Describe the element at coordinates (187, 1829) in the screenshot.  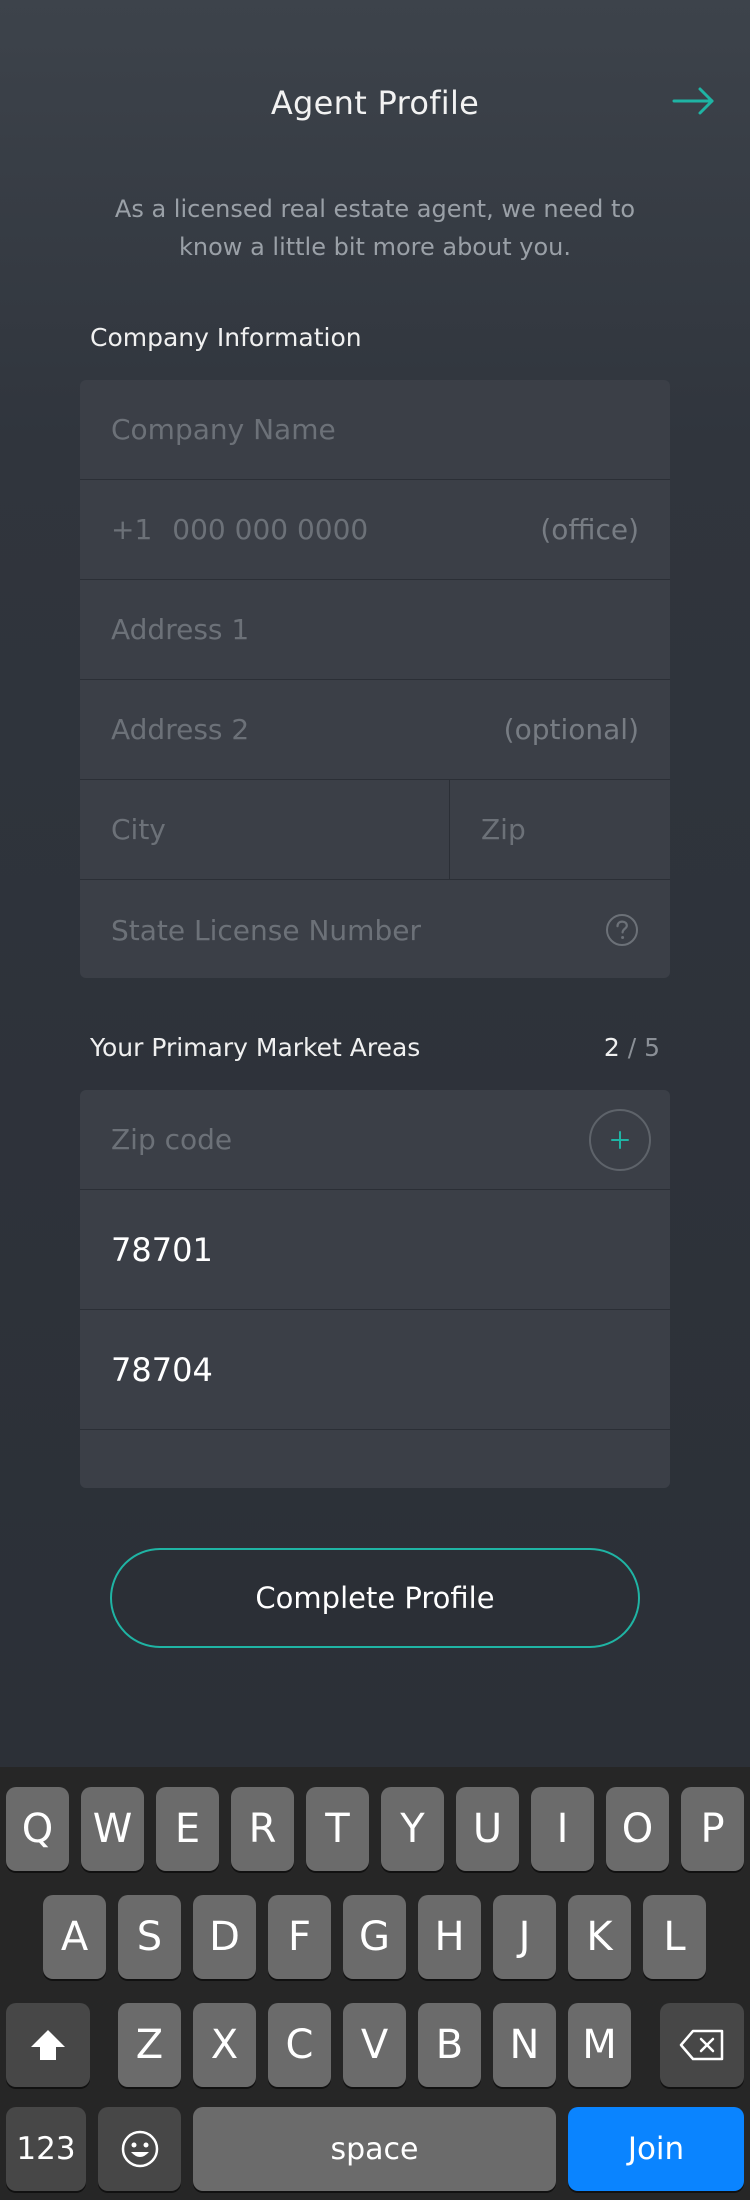
I see `key-e: E` at that location.